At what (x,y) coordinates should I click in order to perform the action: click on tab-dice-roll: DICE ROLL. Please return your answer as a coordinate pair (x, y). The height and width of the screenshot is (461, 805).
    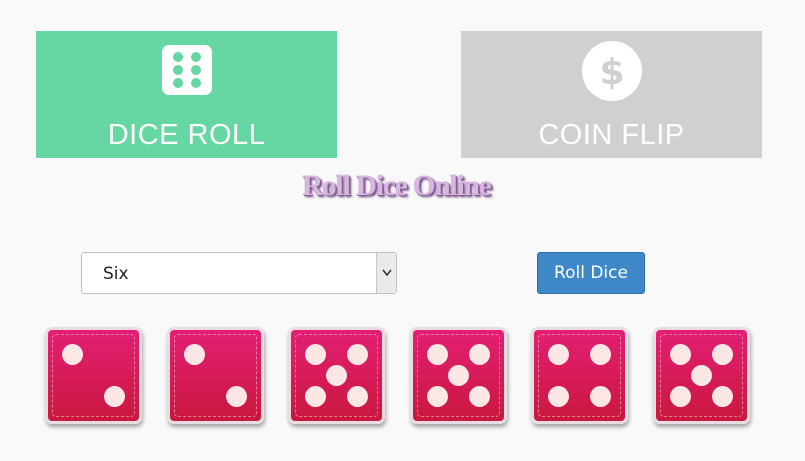
    Looking at the image, I should click on (186, 94).